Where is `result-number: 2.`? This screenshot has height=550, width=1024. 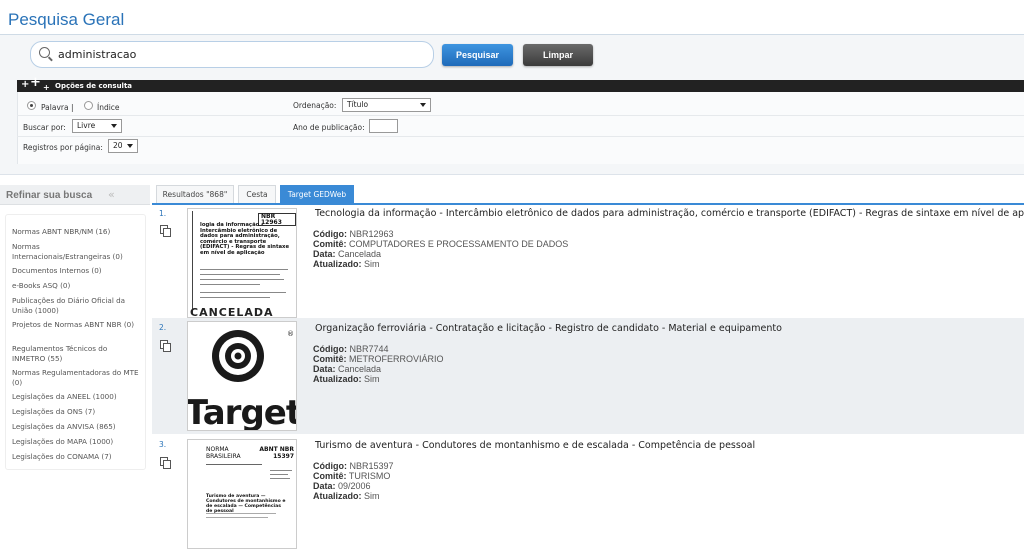
result-number: 2. is located at coordinates (163, 327).